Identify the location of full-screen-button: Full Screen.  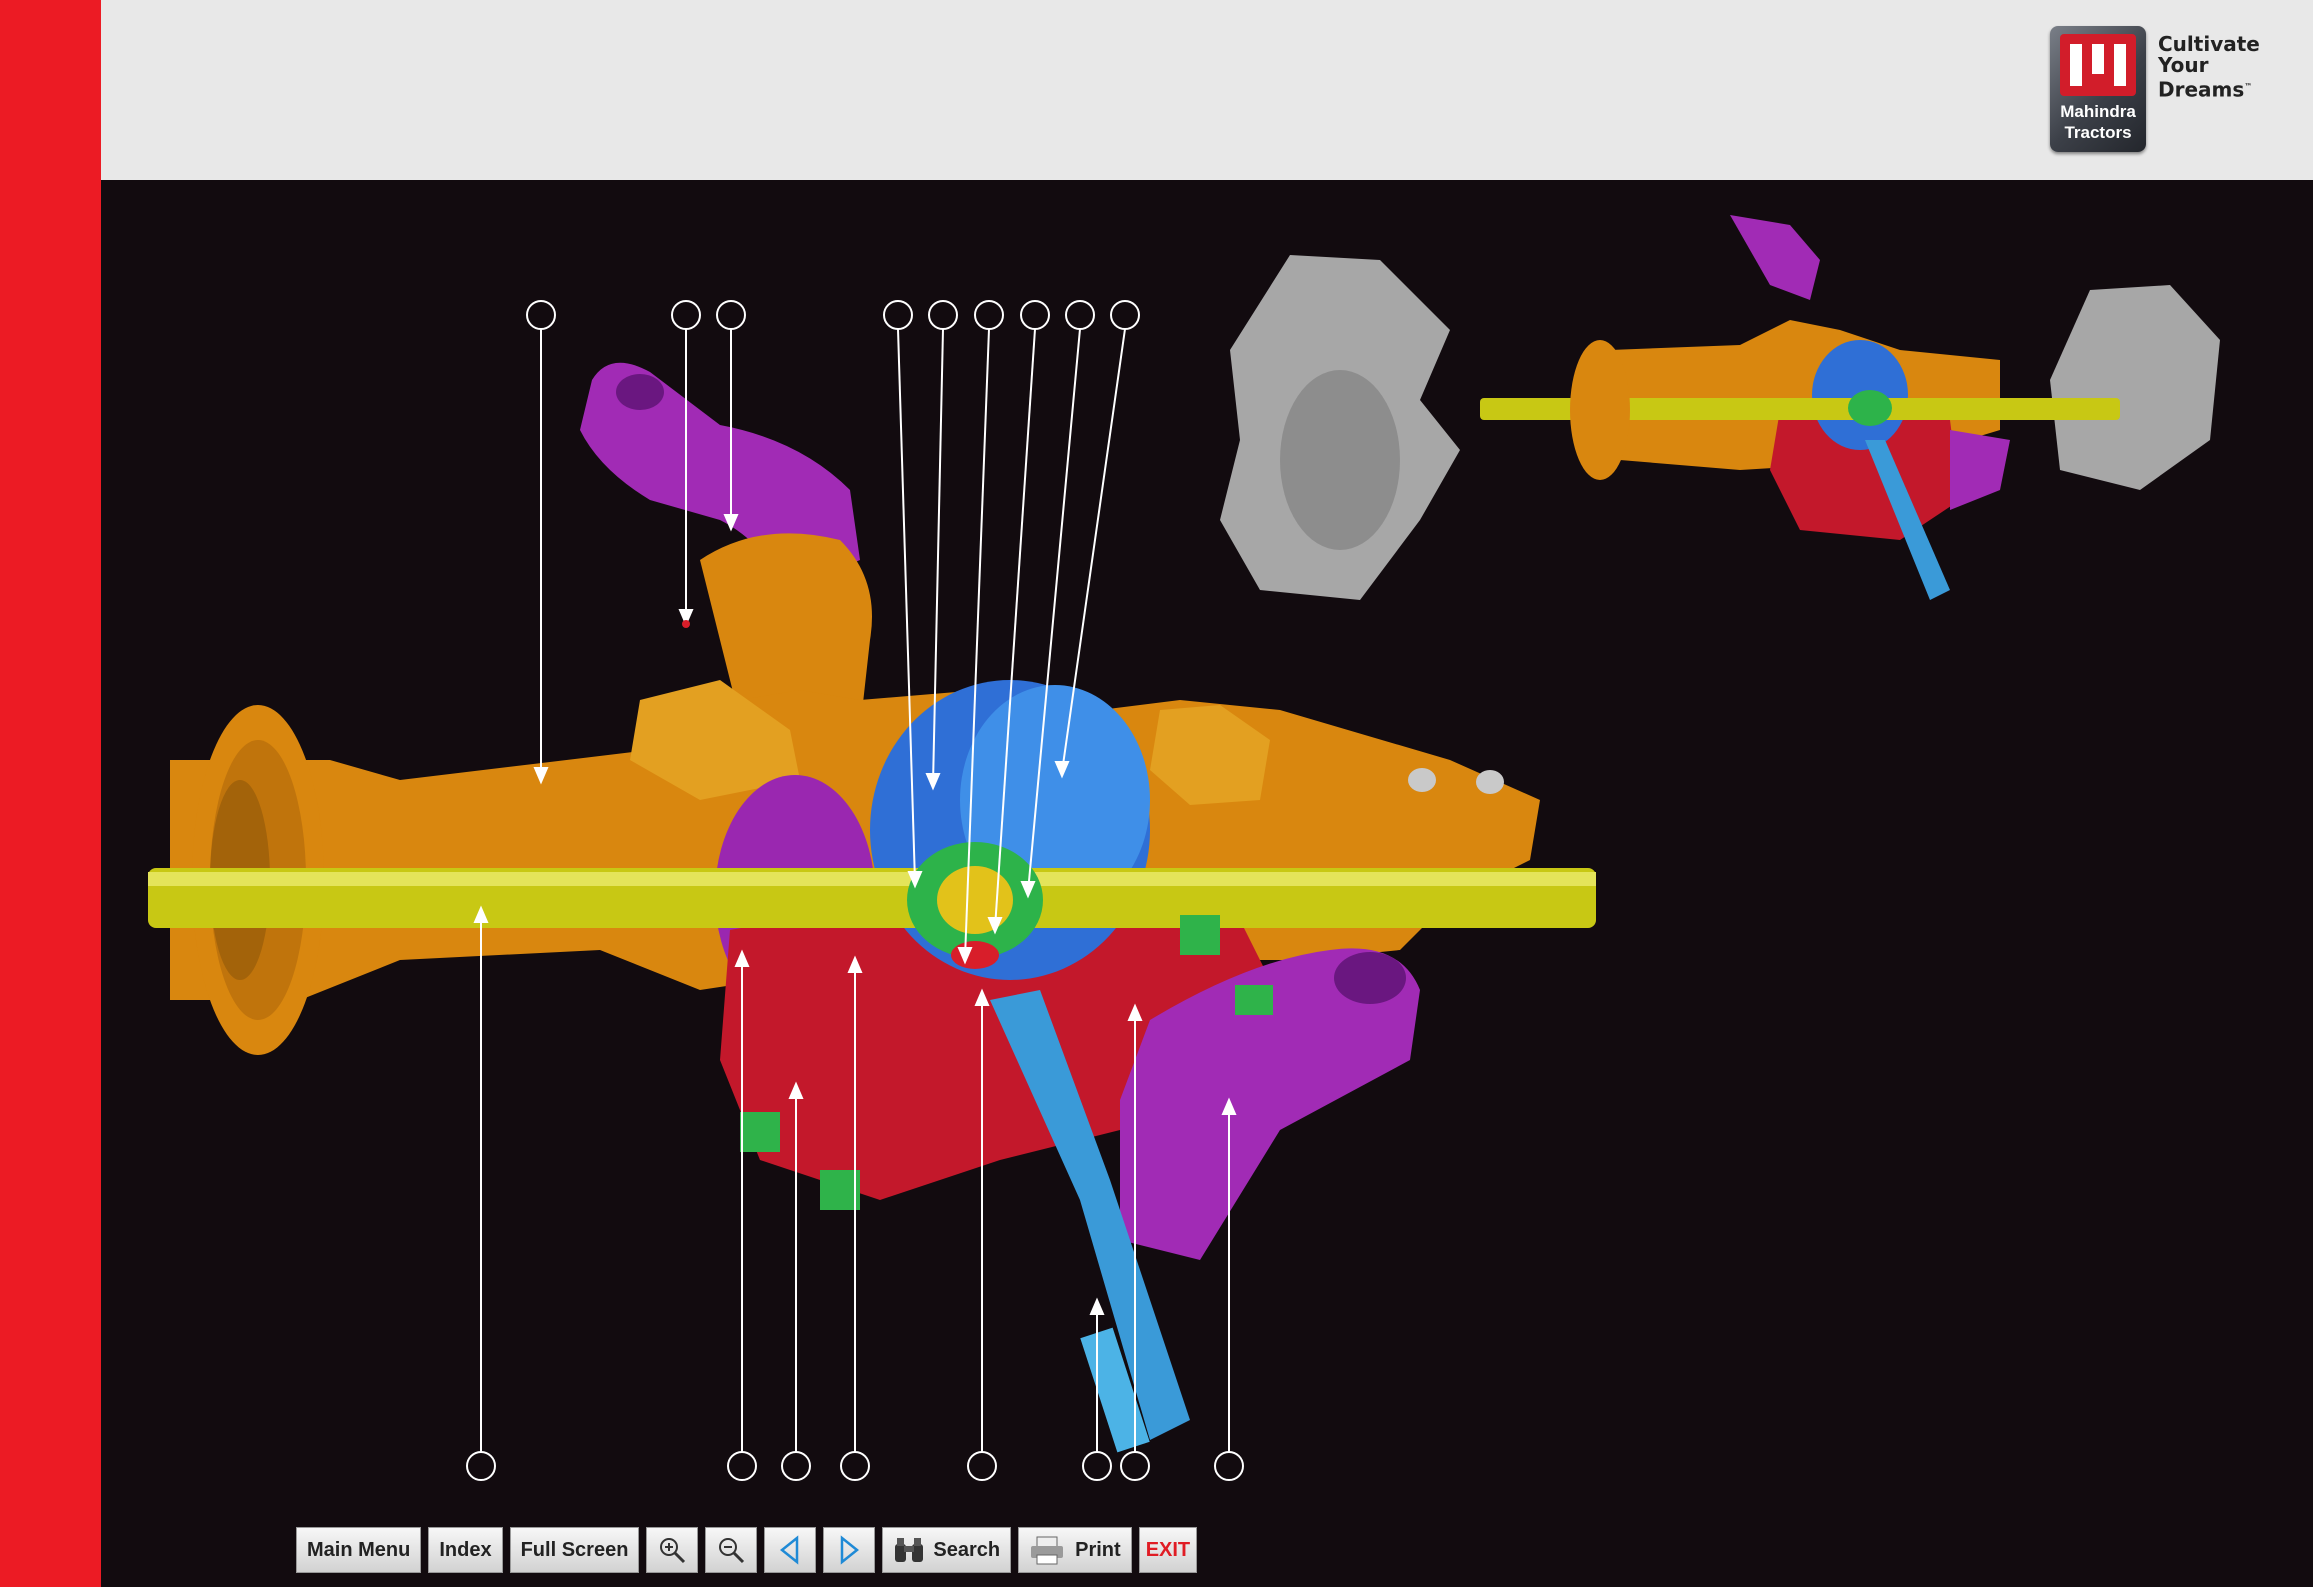
(574, 1550).